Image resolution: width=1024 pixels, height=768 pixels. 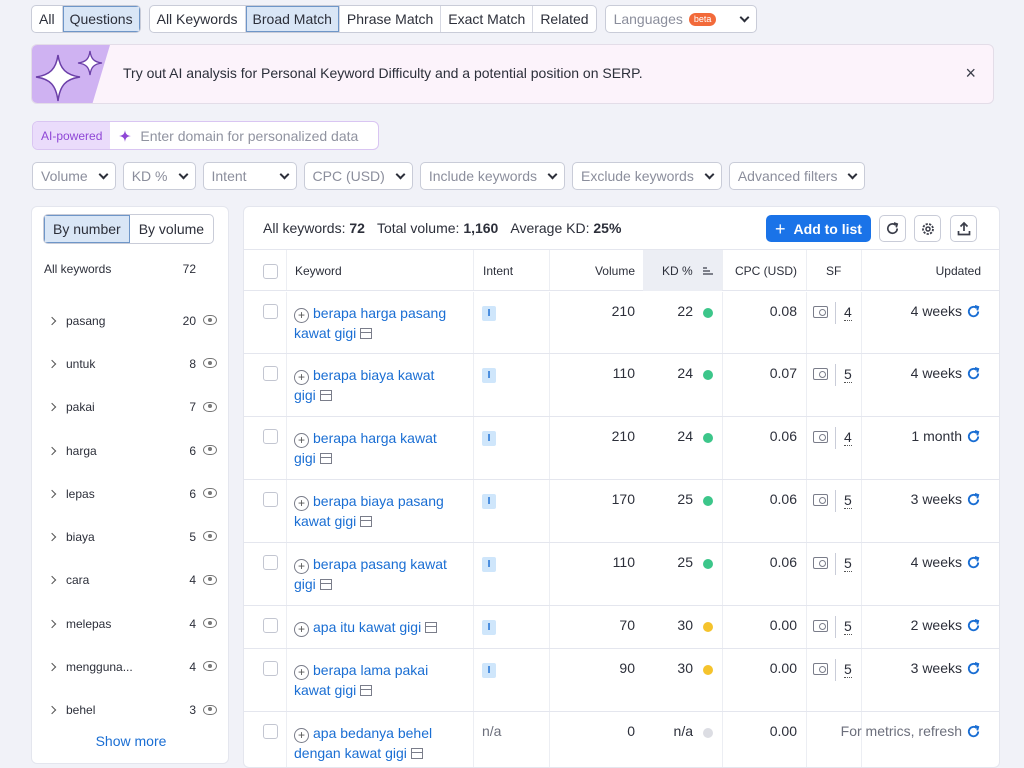 What do you see at coordinates (131, 320) in the screenshot?
I see `group-item: pasang 20` at bounding box center [131, 320].